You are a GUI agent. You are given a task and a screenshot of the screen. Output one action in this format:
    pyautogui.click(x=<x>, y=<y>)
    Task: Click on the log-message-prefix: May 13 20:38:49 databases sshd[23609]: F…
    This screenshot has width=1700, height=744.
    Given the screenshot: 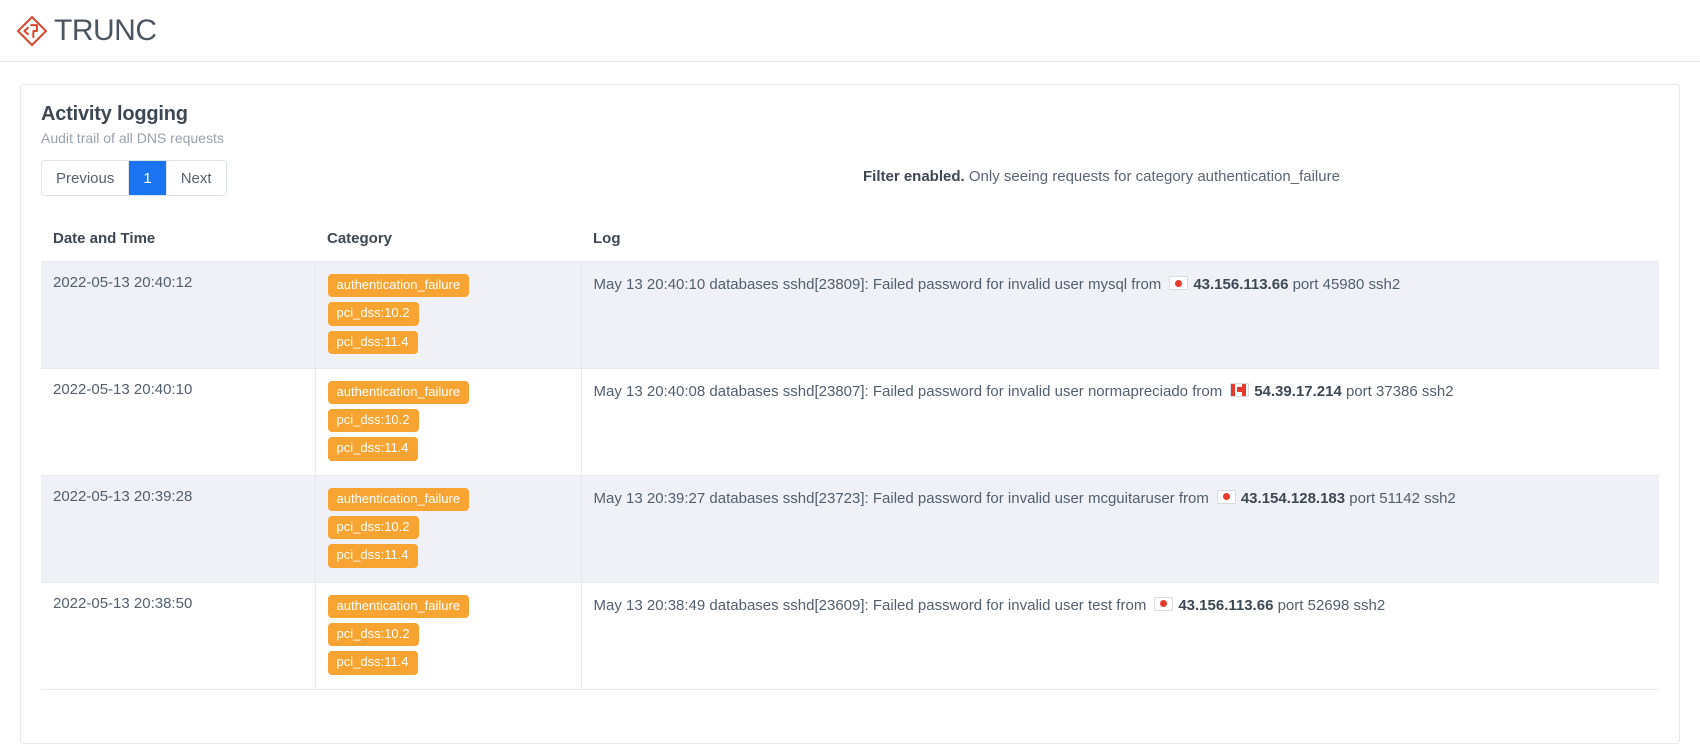 What is the action you would take?
    pyautogui.click(x=870, y=605)
    